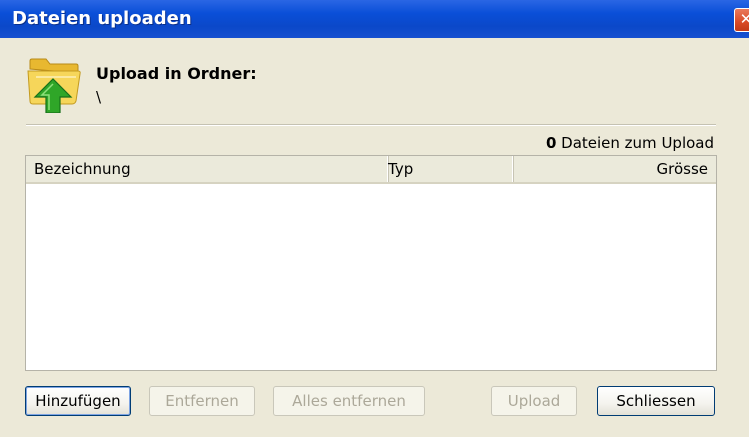 This screenshot has height=437, width=749. Describe the element at coordinates (207, 169) in the screenshot. I see `column-header-name: Bezeichnung` at that location.